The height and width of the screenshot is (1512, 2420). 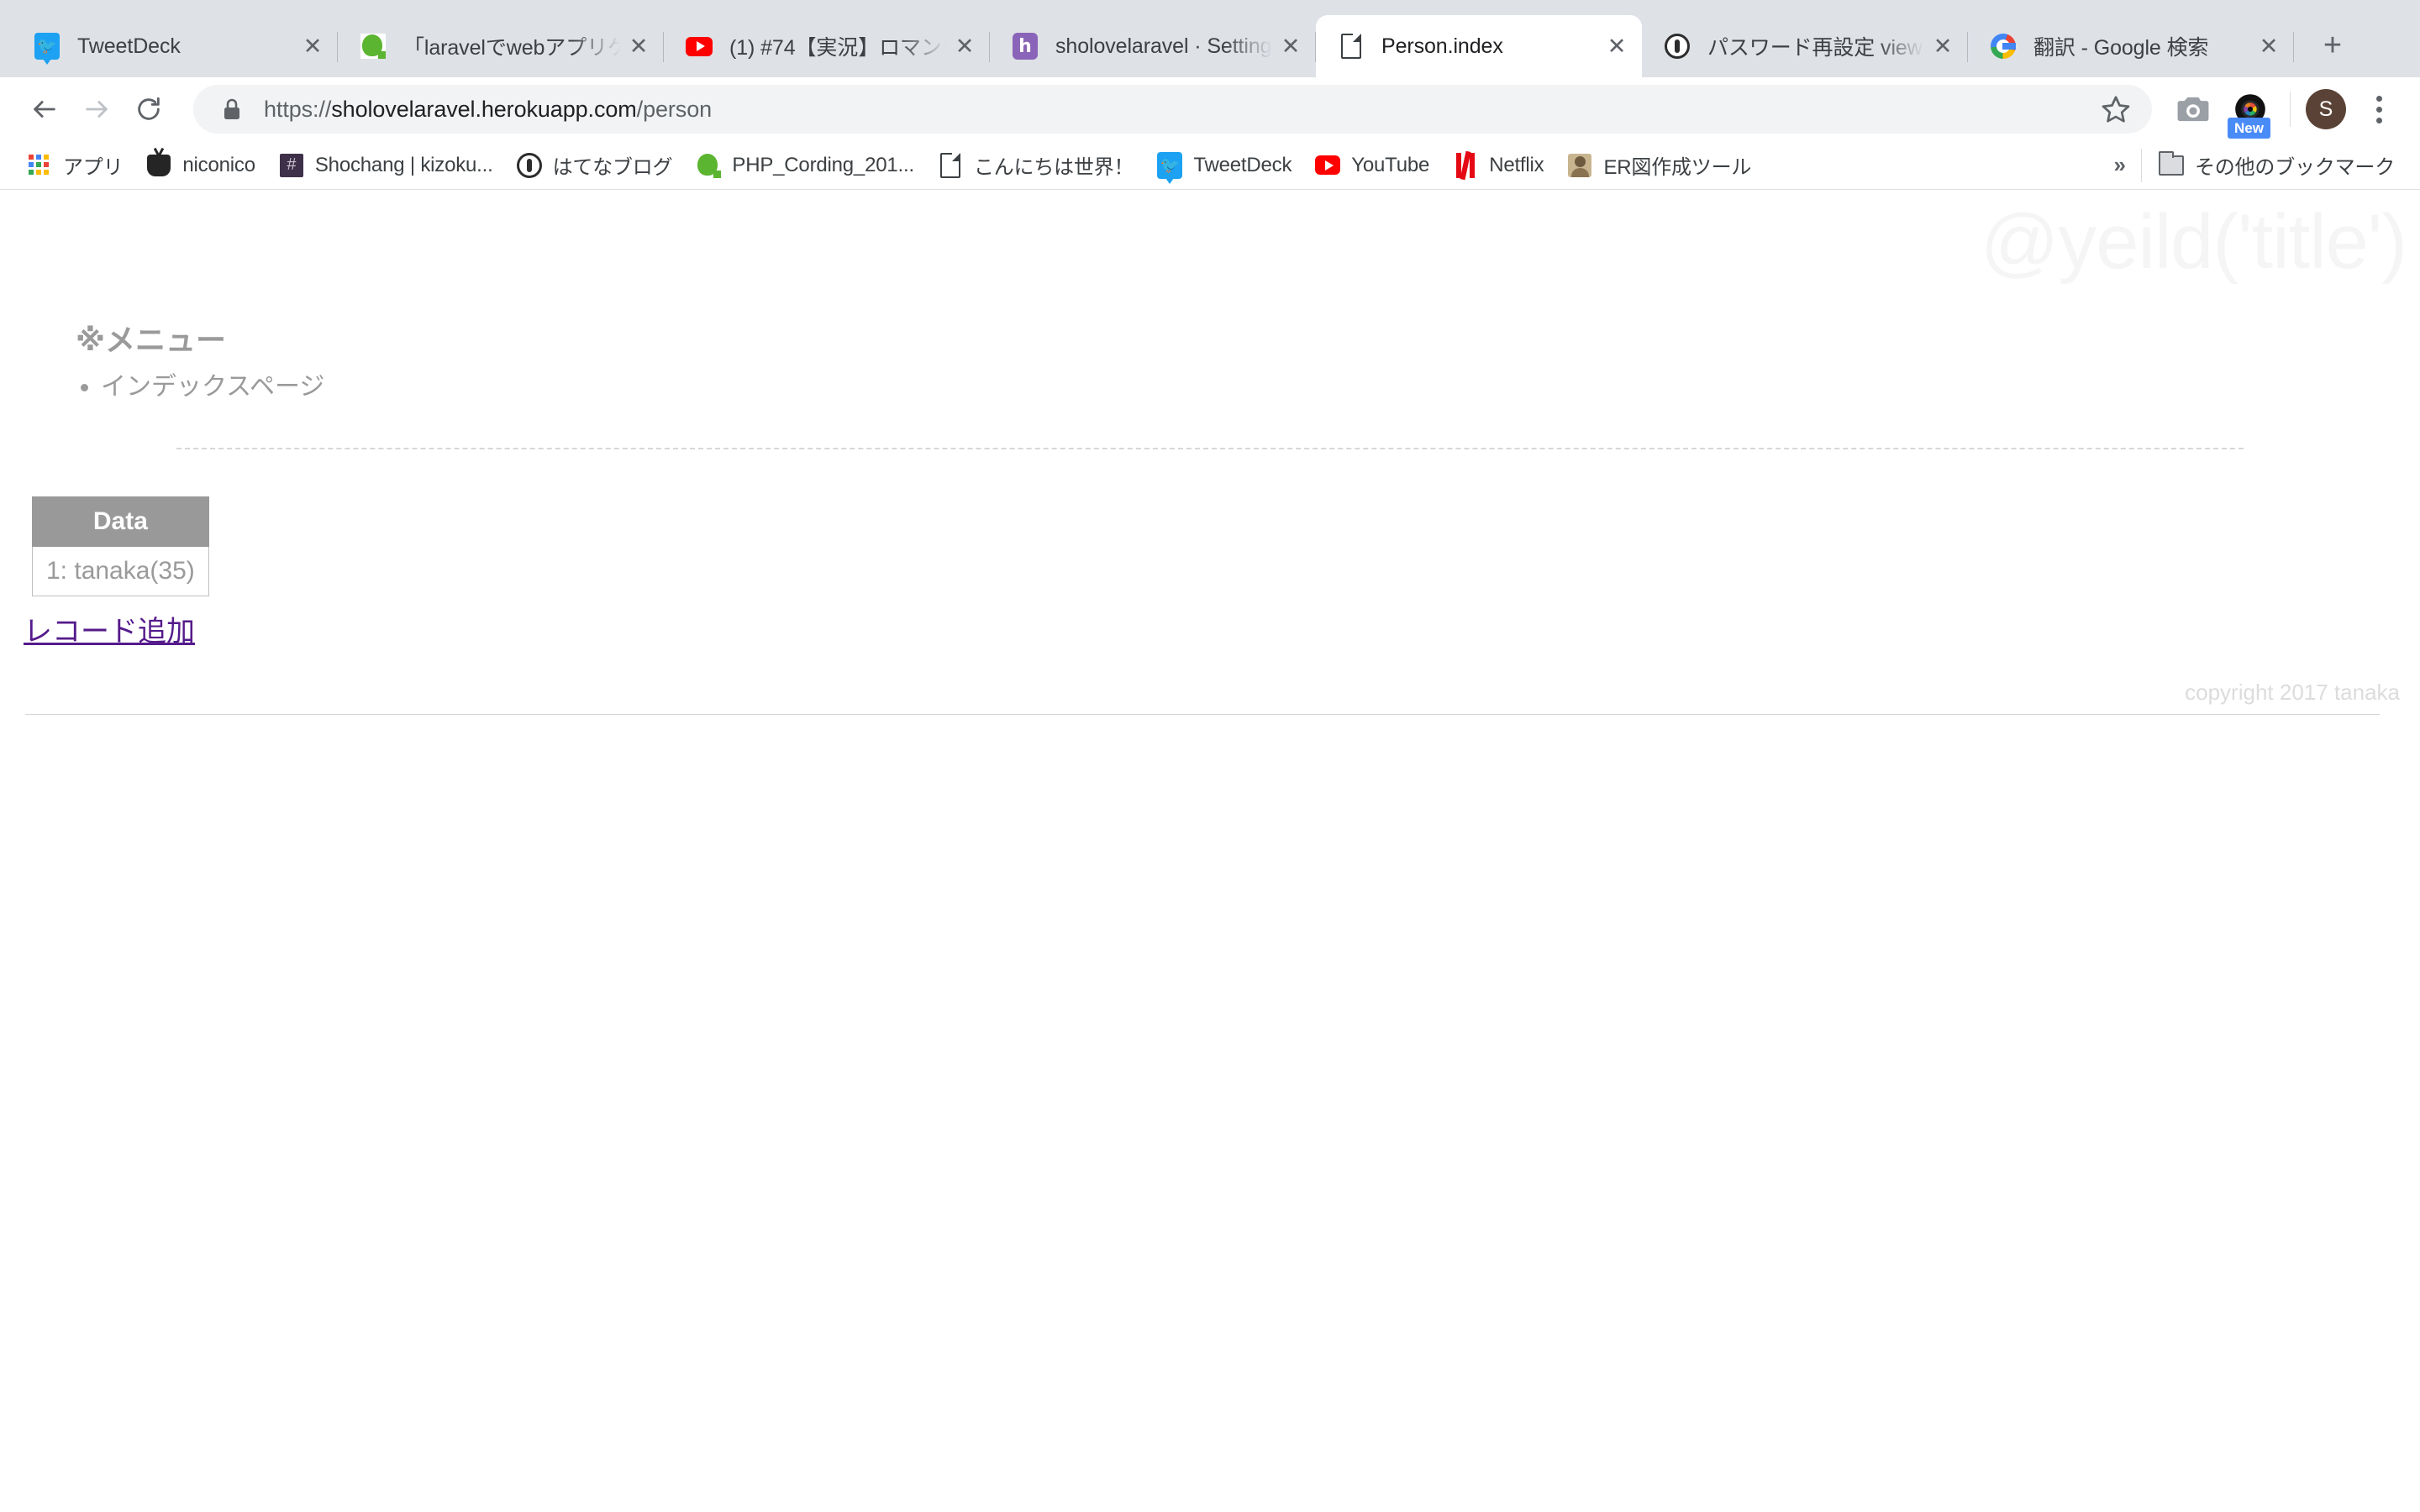 I want to click on bookmark-label: アプリ, so click(x=94, y=167).